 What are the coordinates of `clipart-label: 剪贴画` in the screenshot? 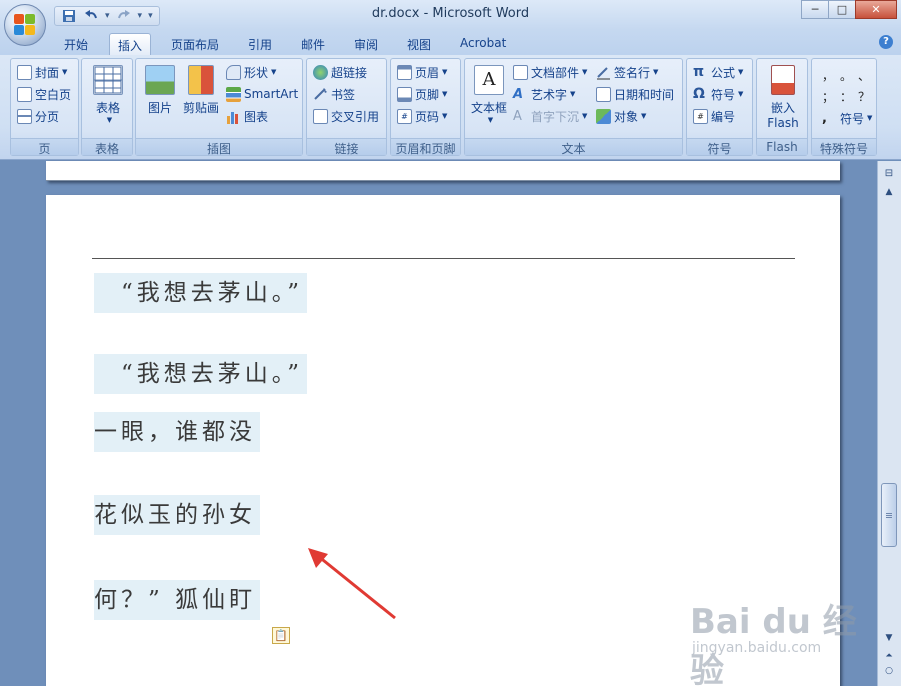 It's located at (200, 108).